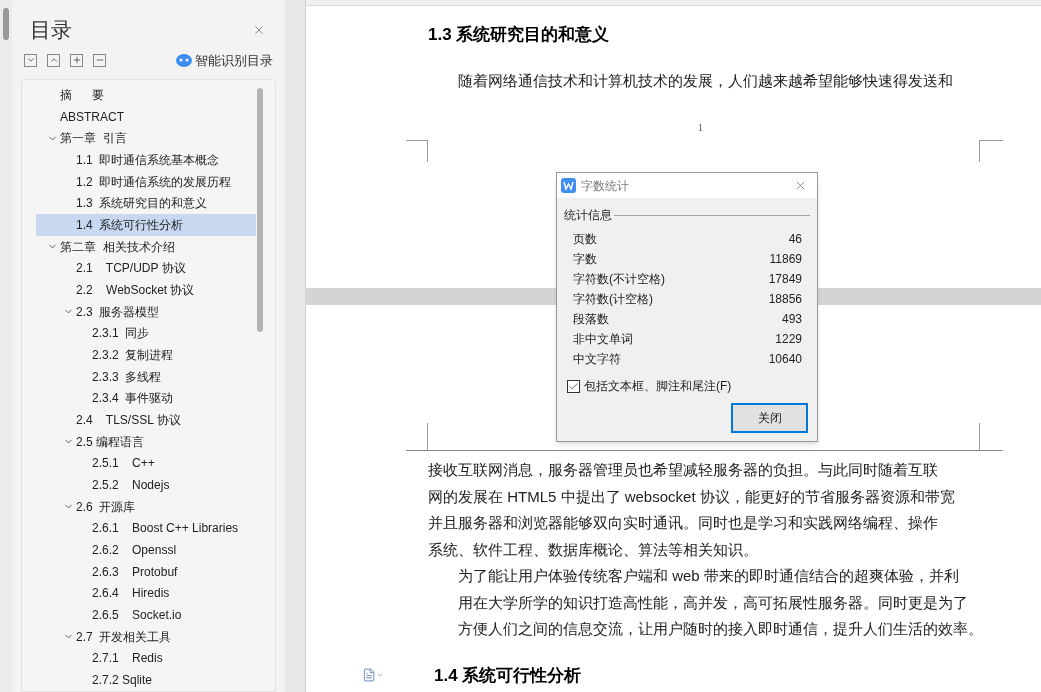 The image size is (1041, 692). Describe the element at coordinates (146, 420) in the screenshot. I see `toc-item: 2.4 TLS/SSL 协议` at that location.